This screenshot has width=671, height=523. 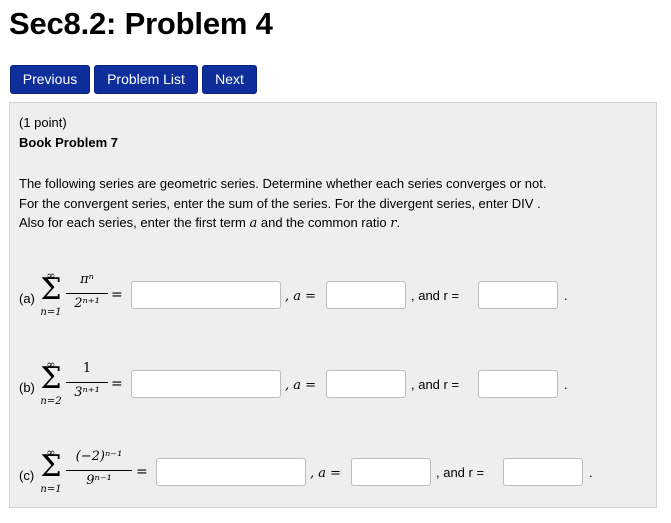 What do you see at coordinates (51, 401) in the screenshot?
I see `lower-limit: n=2` at bounding box center [51, 401].